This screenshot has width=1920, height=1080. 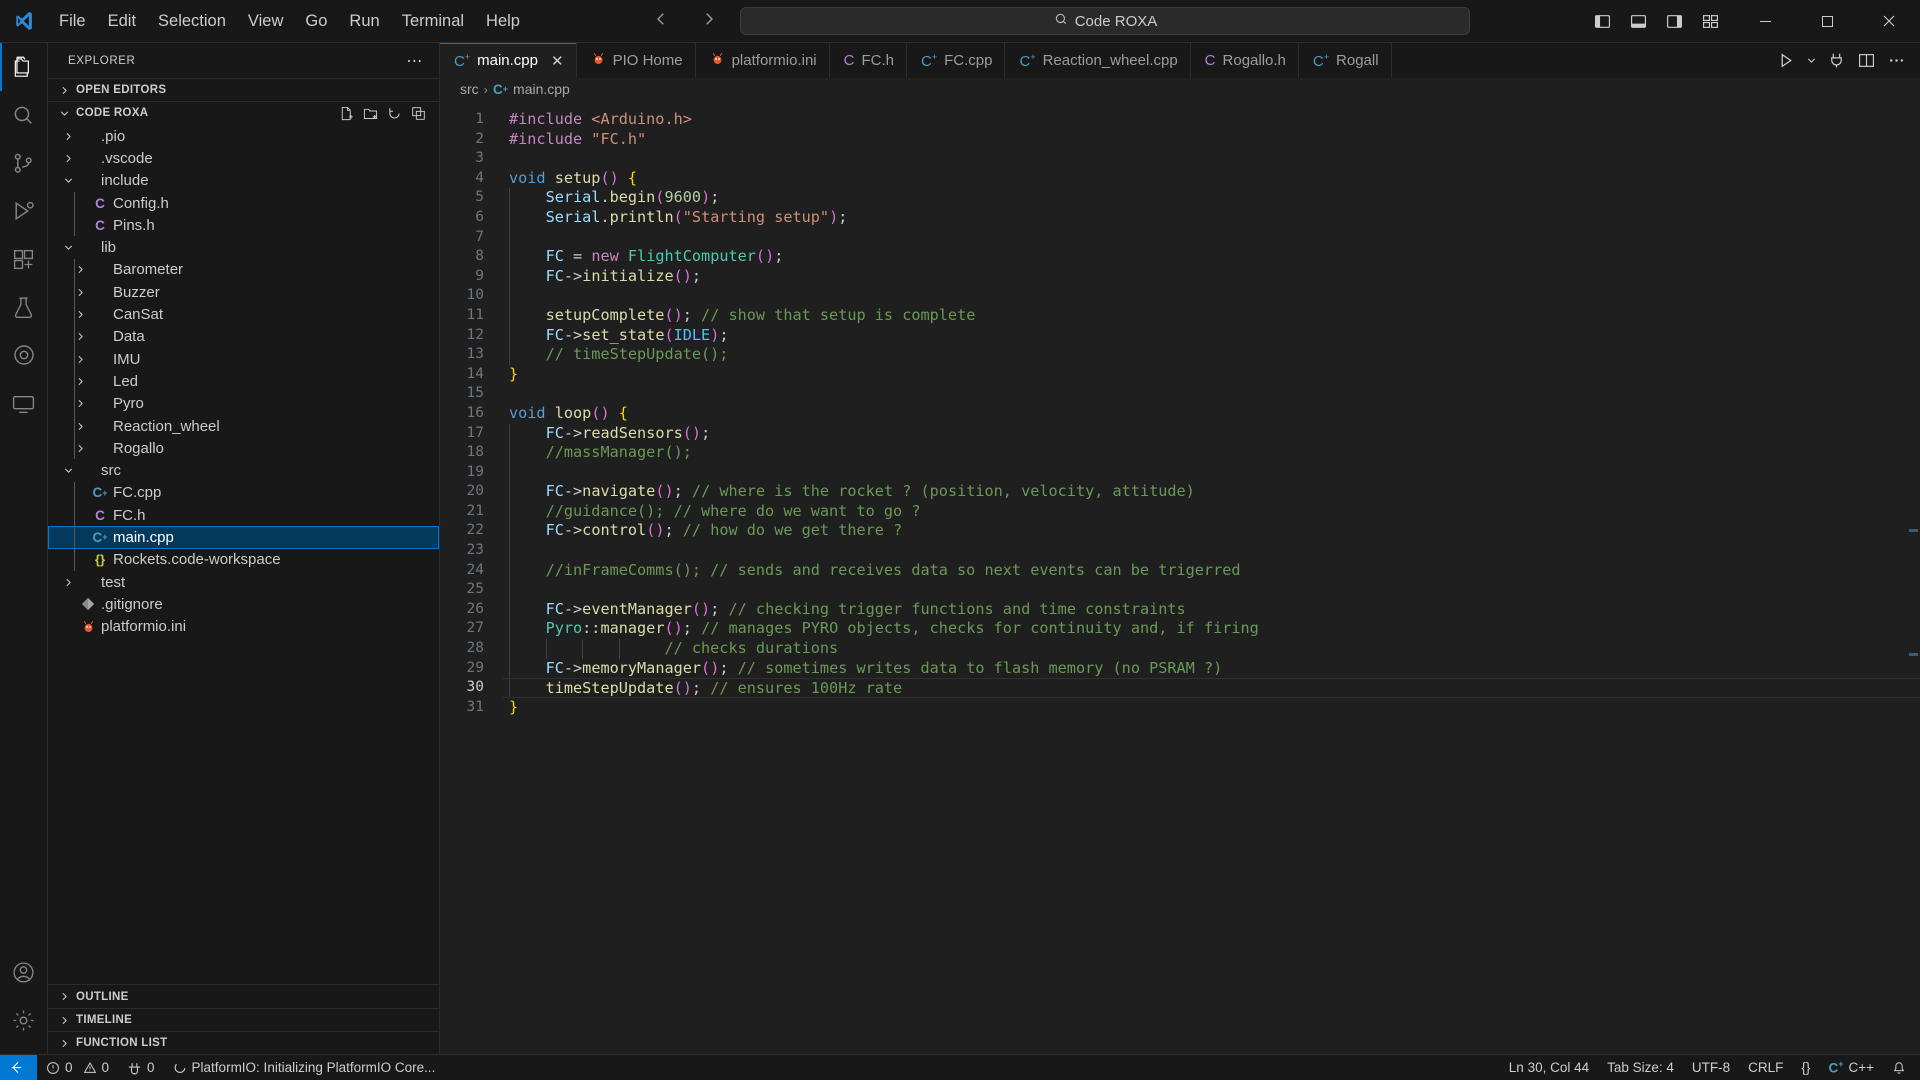 What do you see at coordinates (243, 247) in the screenshot?
I see `tree-item-lib: lib` at bounding box center [243, 247].